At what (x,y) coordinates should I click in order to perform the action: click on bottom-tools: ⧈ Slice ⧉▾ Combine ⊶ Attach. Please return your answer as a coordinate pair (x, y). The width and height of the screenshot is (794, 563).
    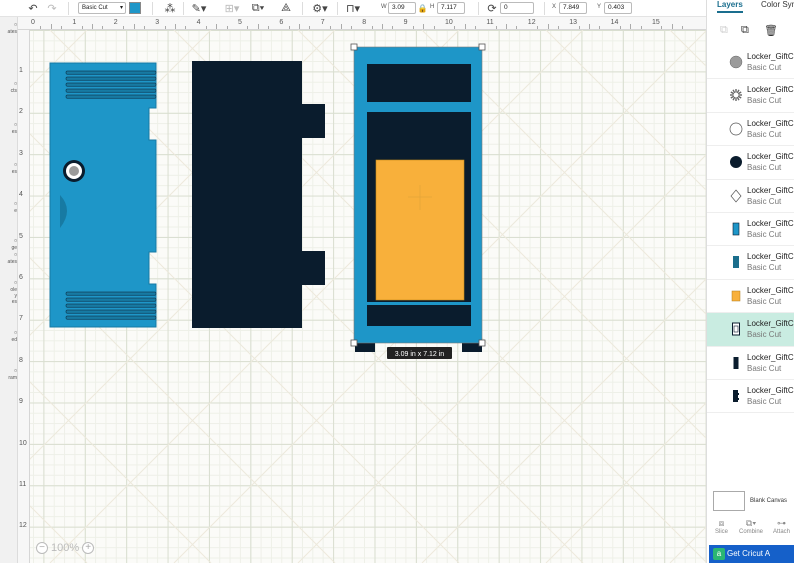
    Looking at the image, I should click on (750, 530).